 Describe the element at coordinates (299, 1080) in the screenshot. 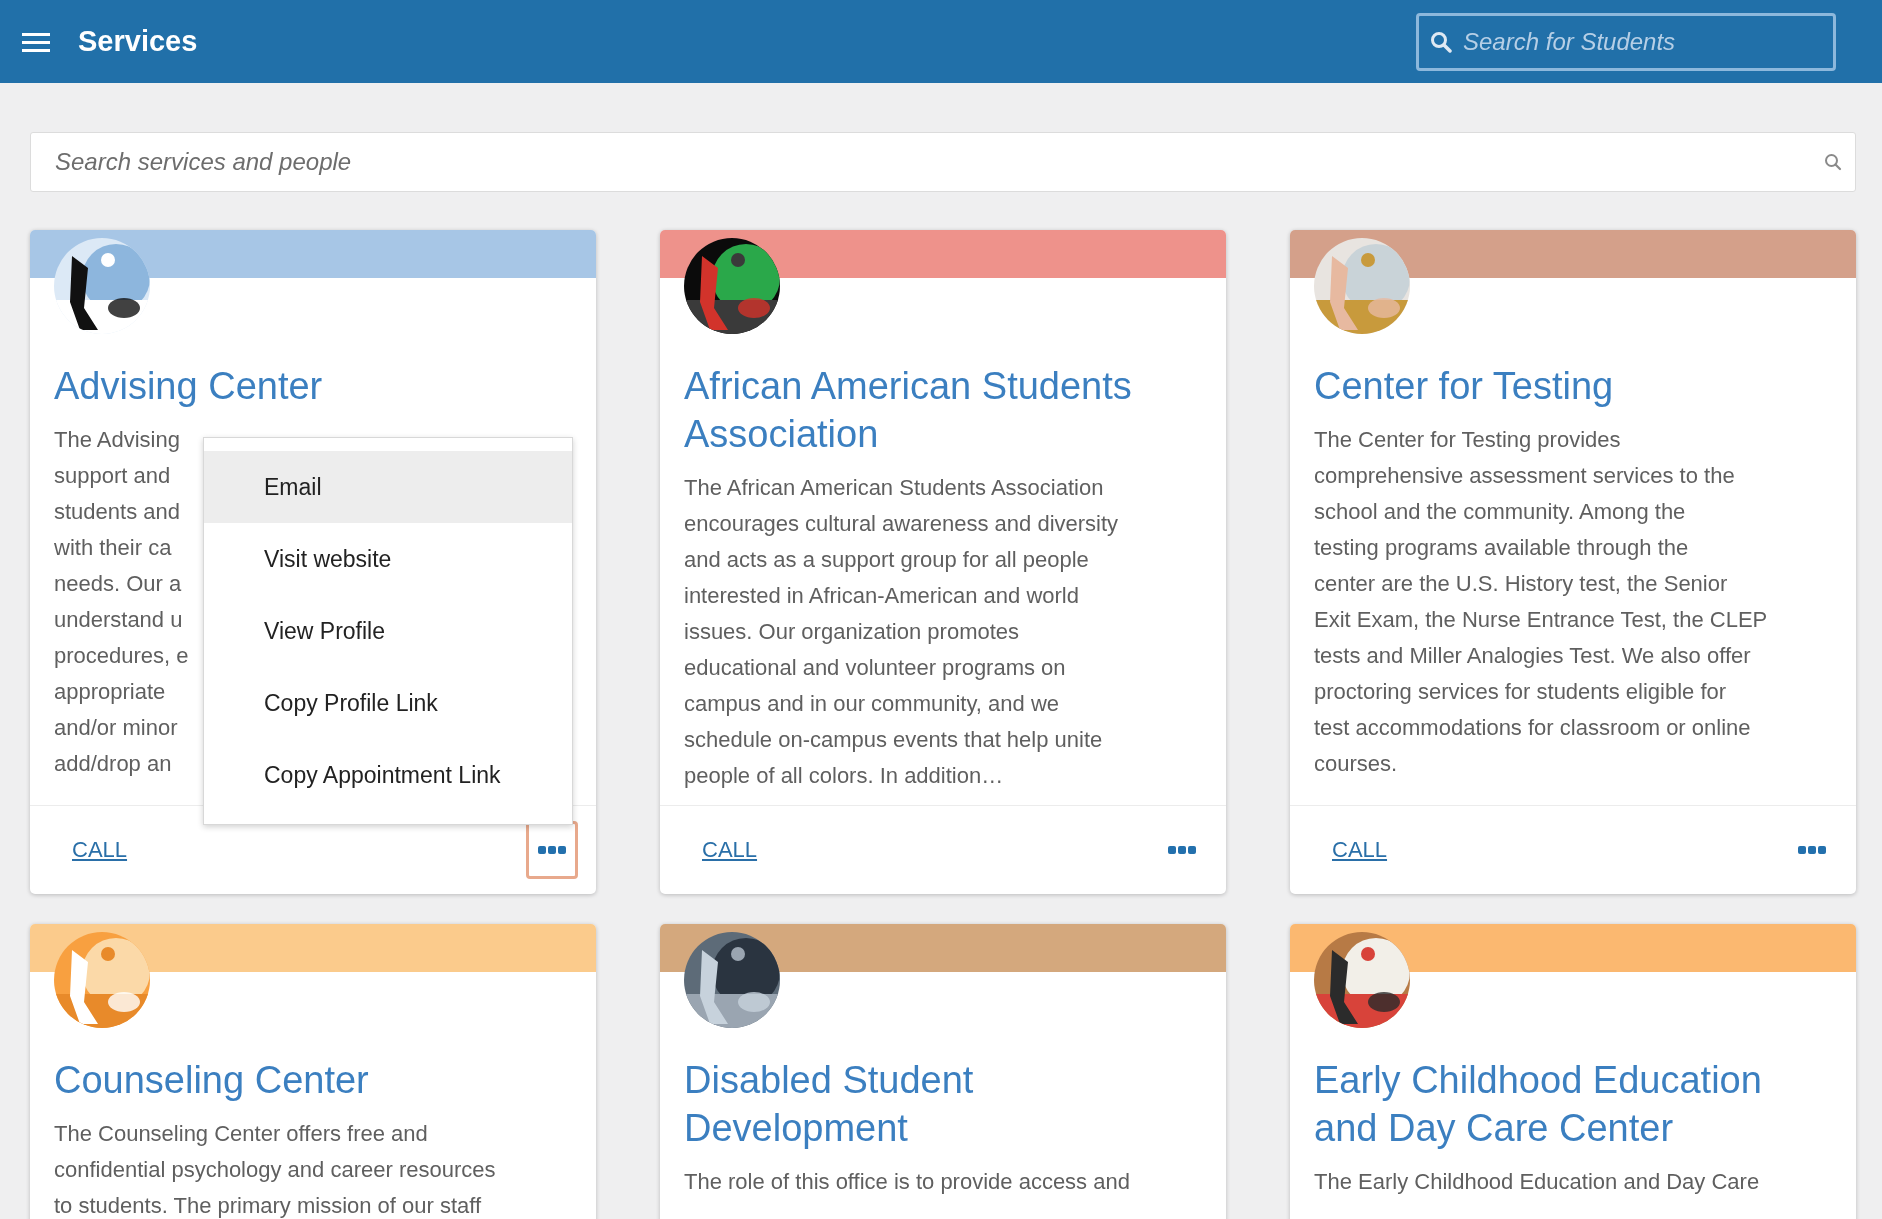

I see `service-title: Counseling Center` at that location.